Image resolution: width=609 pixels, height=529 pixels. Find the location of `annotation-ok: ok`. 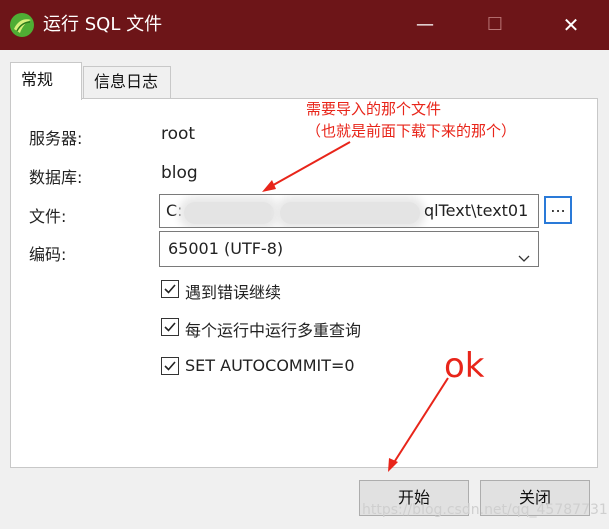

annotation-ok: ok is located at coordinates (464, 366).